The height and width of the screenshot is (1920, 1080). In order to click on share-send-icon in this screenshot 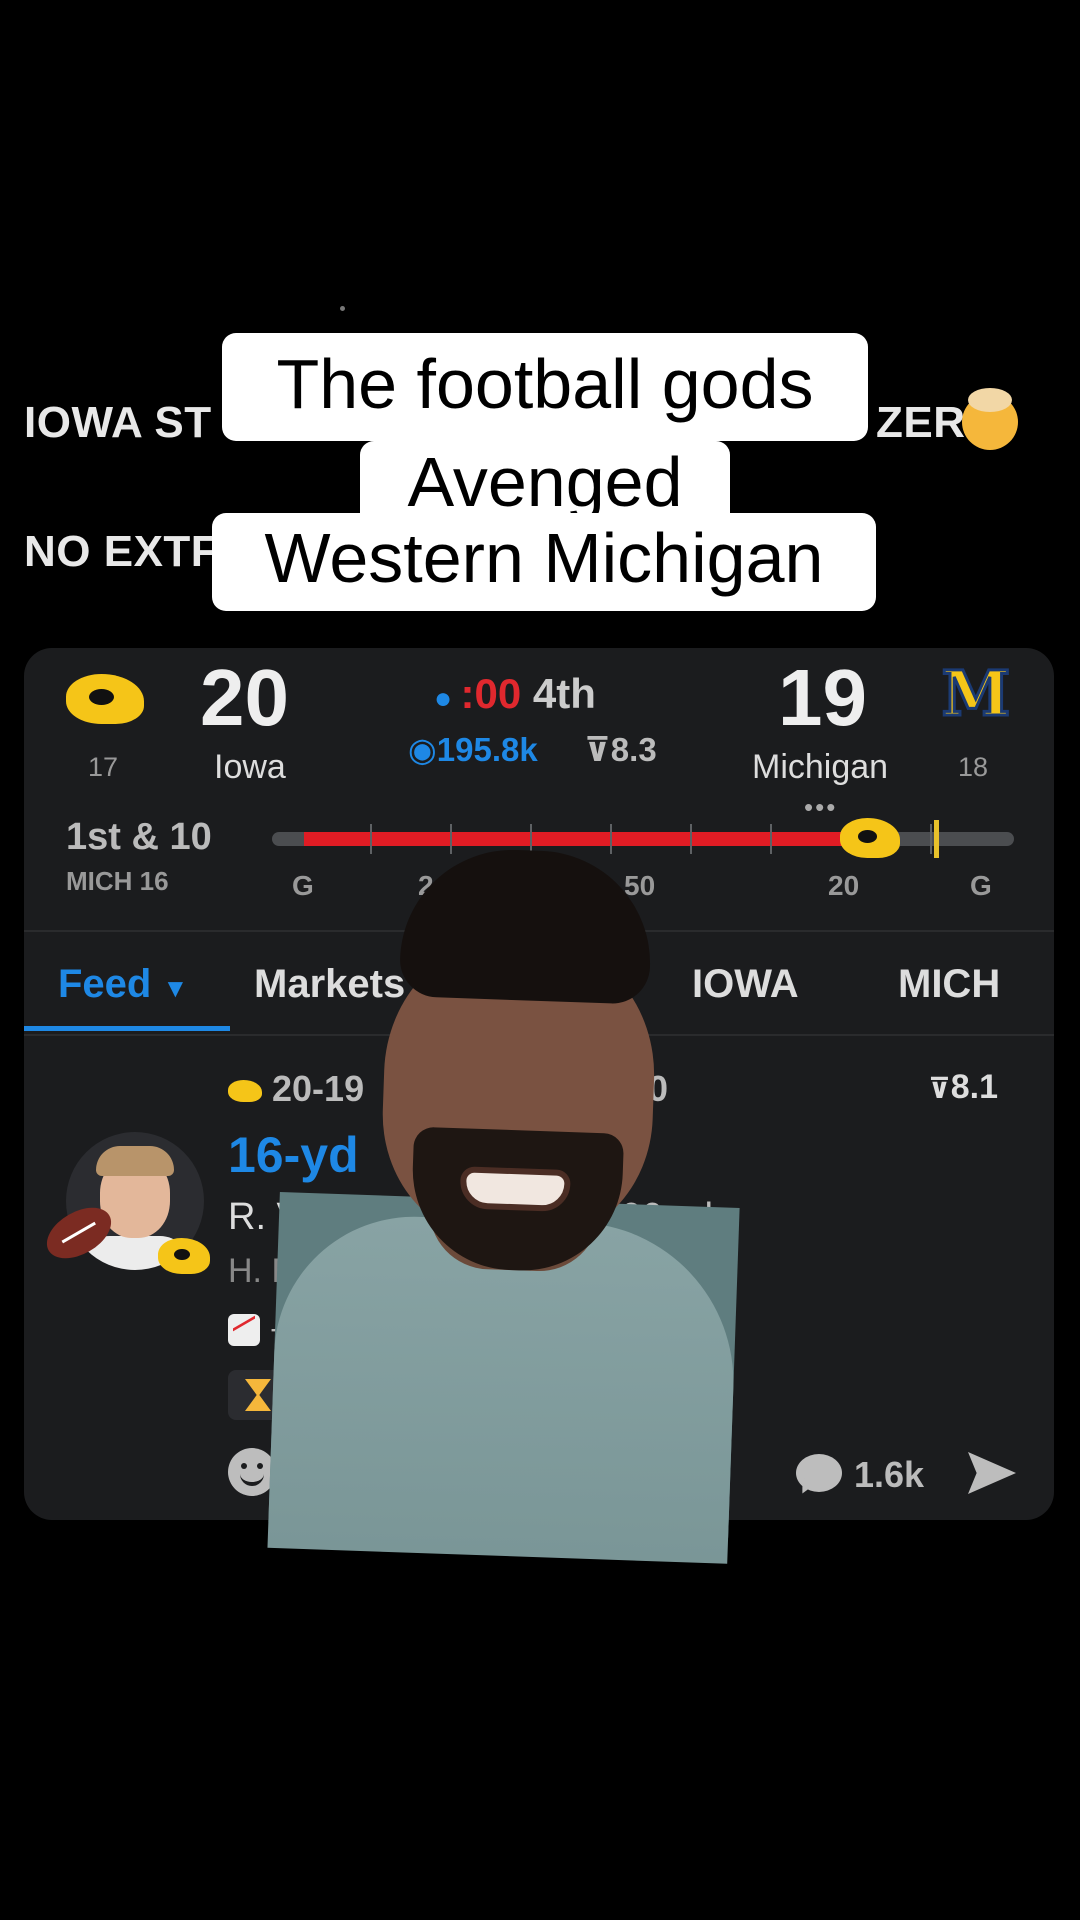, I will do `click(992, 1473)`.